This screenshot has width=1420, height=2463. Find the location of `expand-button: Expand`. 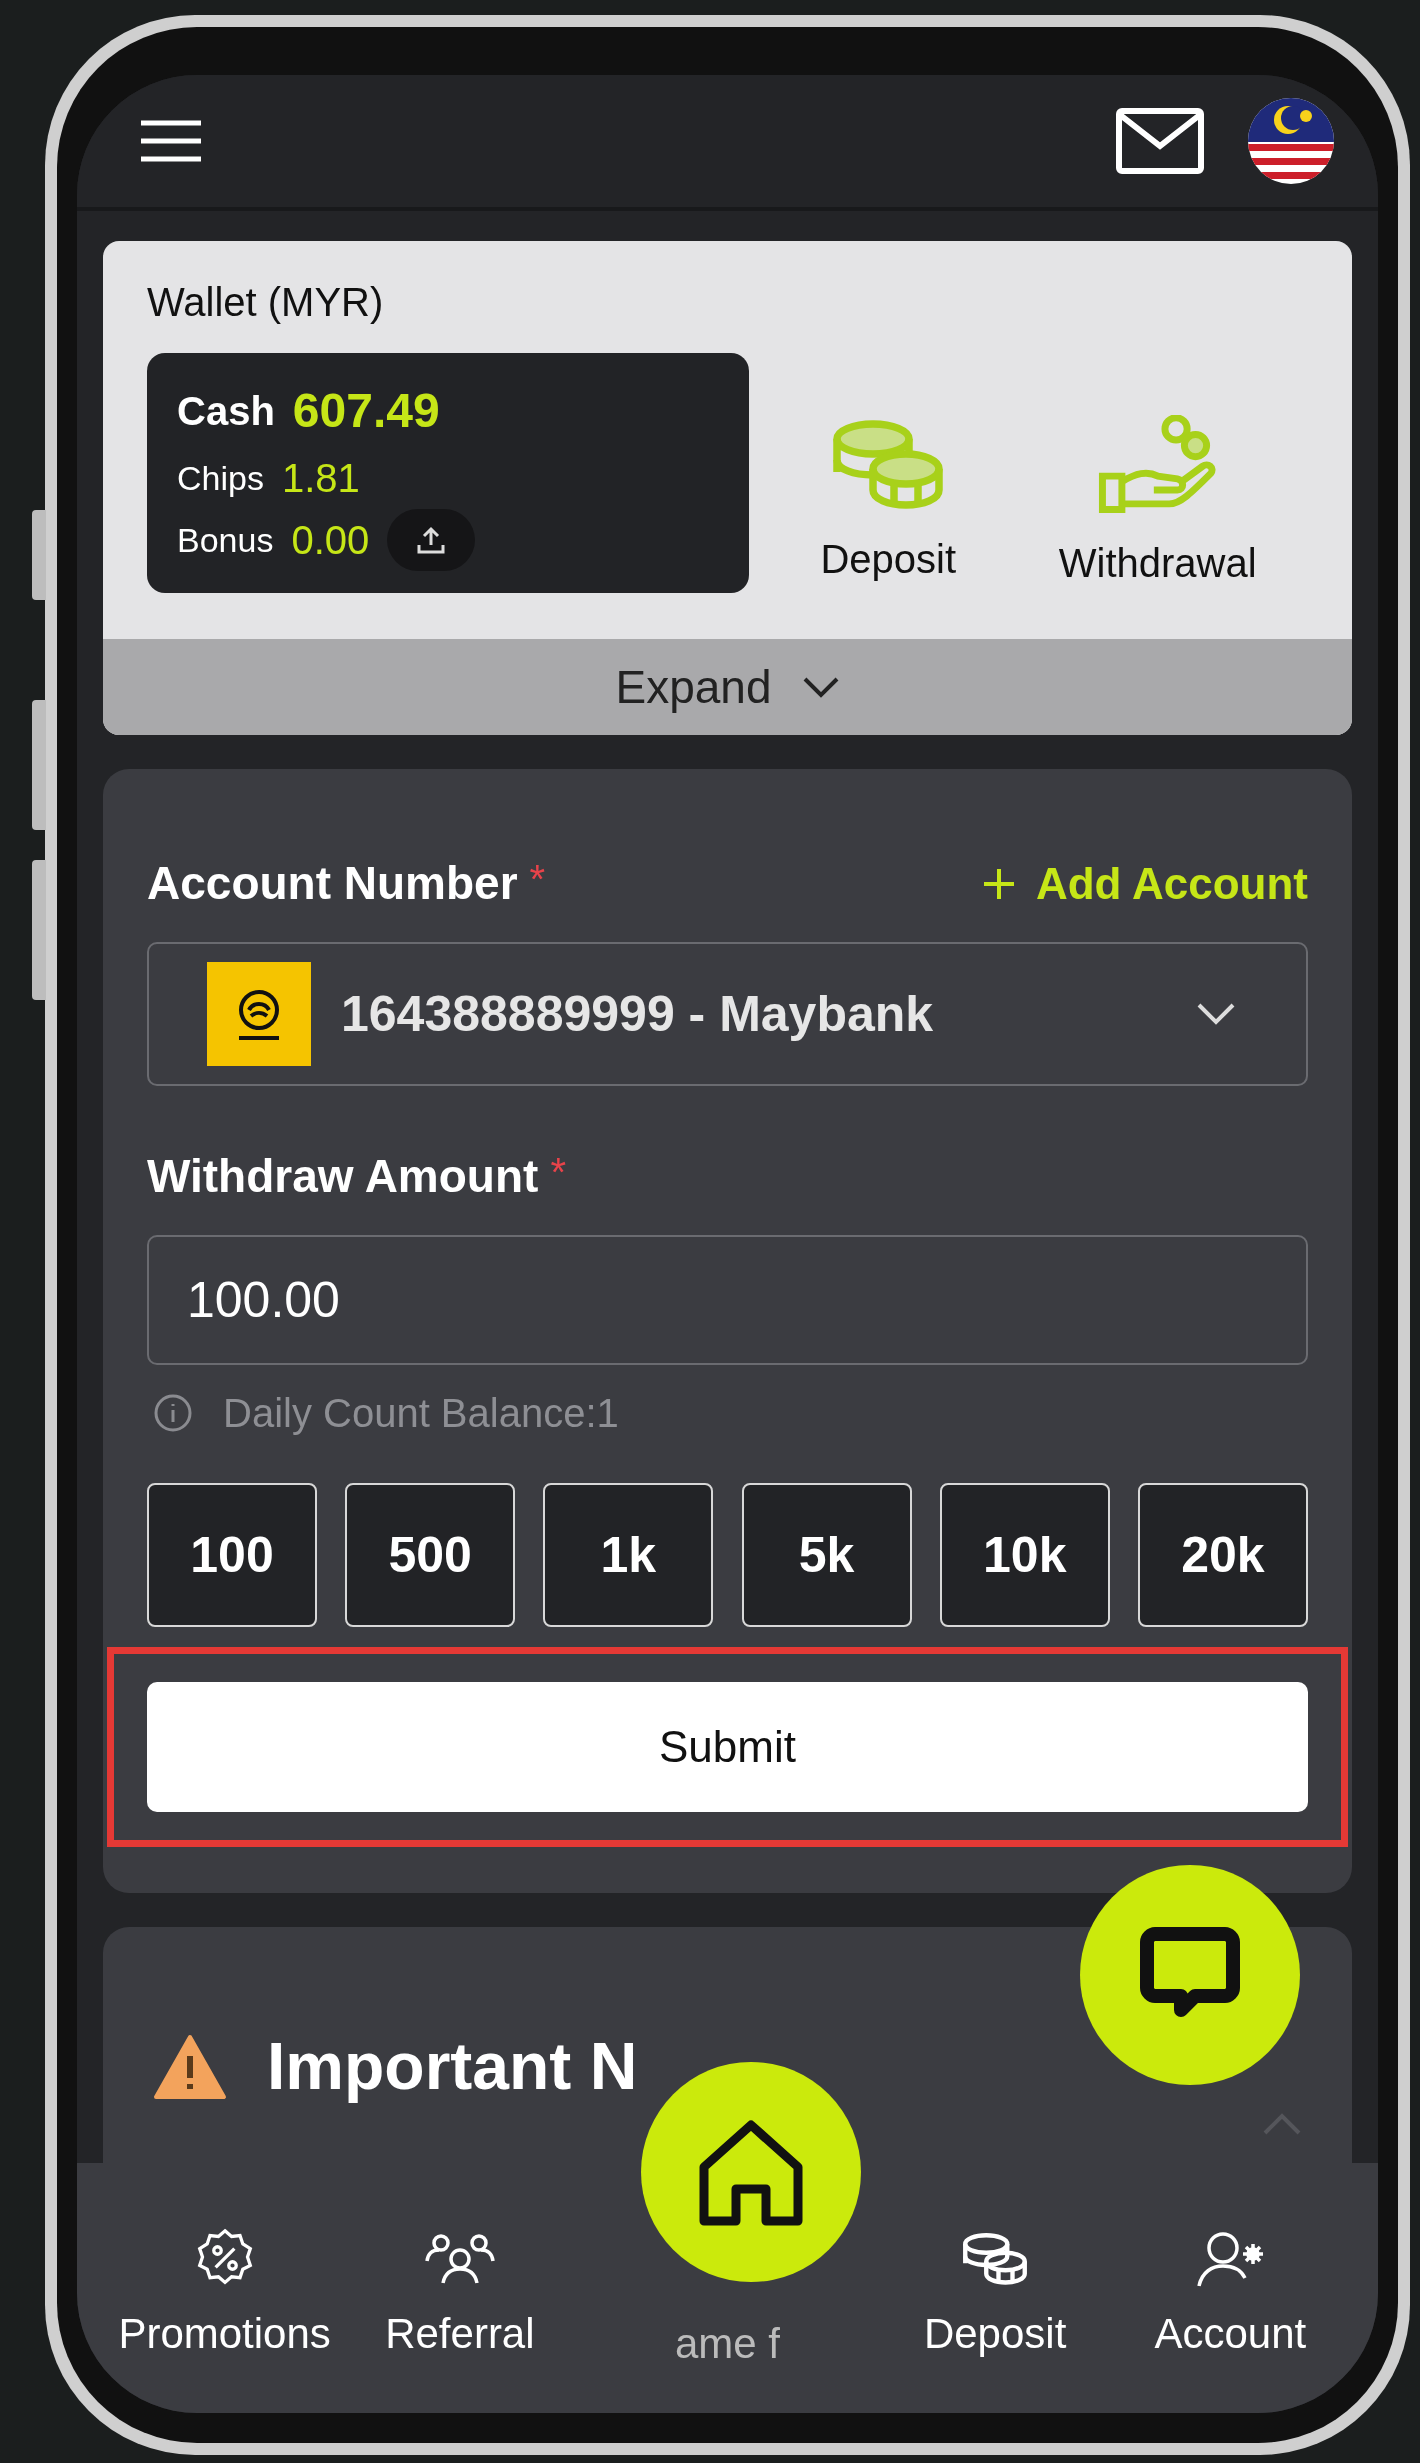

expand-button: Expand is located at coordinates (727, 687).